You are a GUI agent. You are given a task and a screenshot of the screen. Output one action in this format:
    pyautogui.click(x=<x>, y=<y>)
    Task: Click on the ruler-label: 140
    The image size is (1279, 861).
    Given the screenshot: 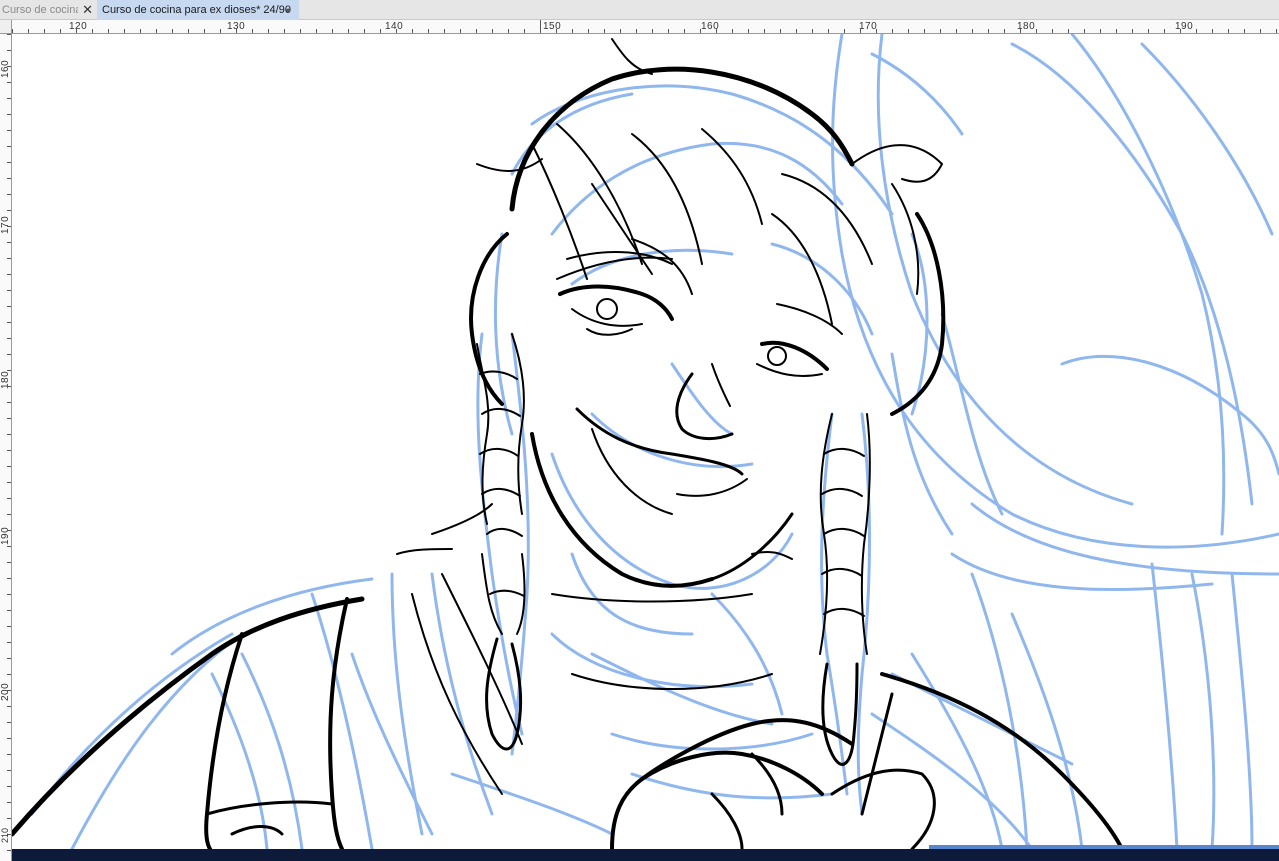 What is the action you would take?
    pyautogui.click(x=394, y=26)
    